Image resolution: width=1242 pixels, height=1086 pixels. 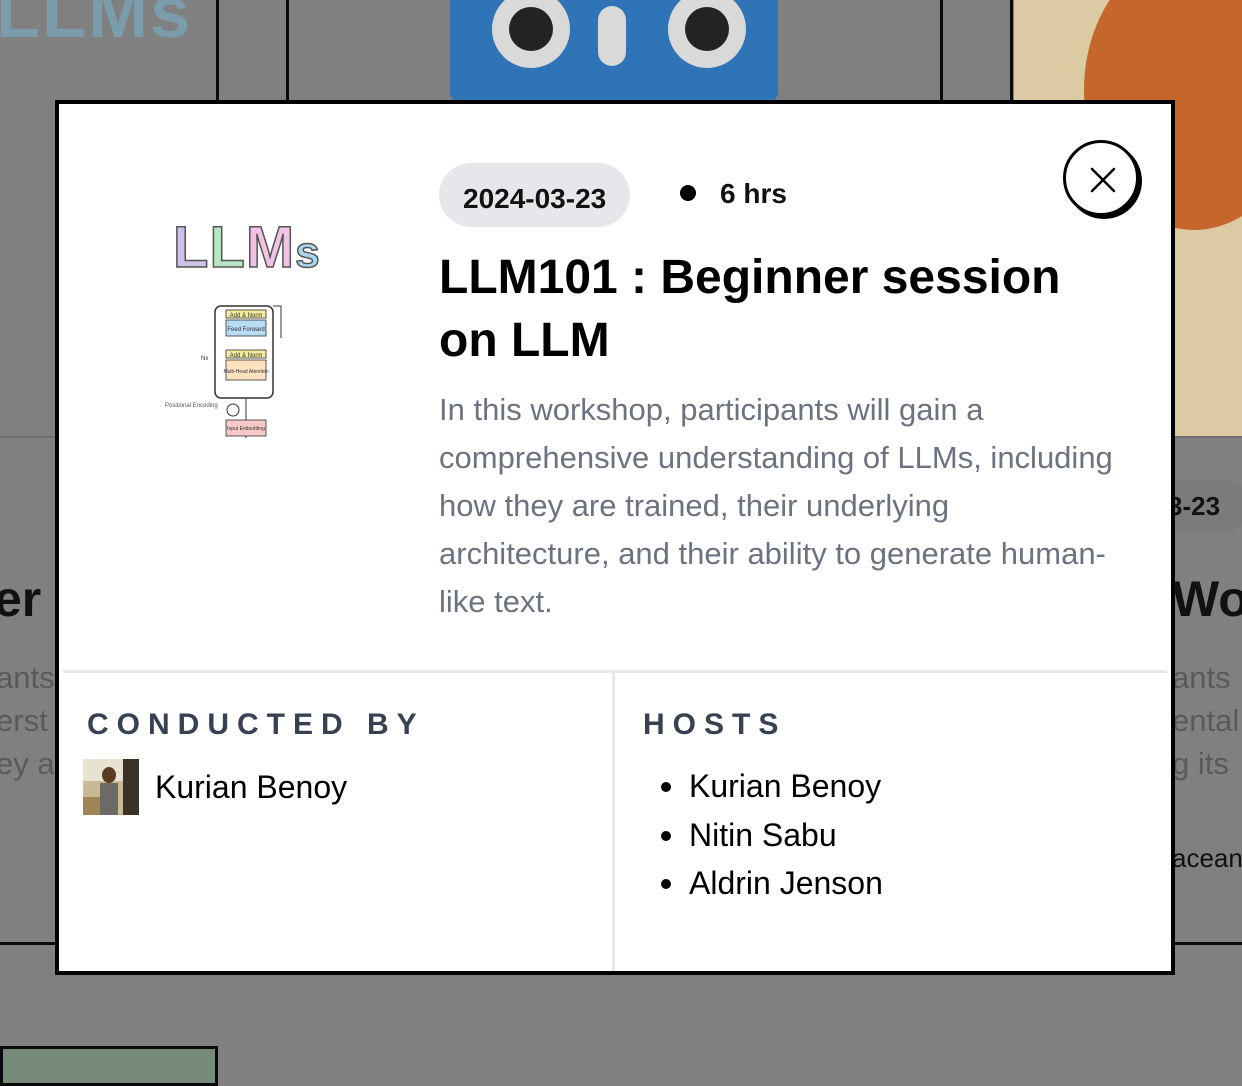 I want to click on conducted-by-label: CONDUCTED BY, so click(x=256, y=724).